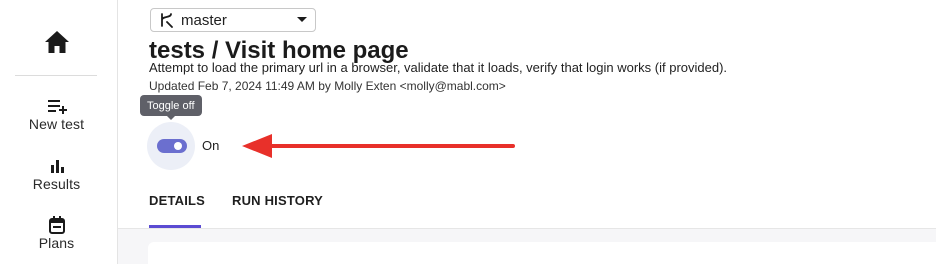 This screenshot has height=264, width=936. I want to click on toggle-tooltip: Toggle off, so click(171, 105).